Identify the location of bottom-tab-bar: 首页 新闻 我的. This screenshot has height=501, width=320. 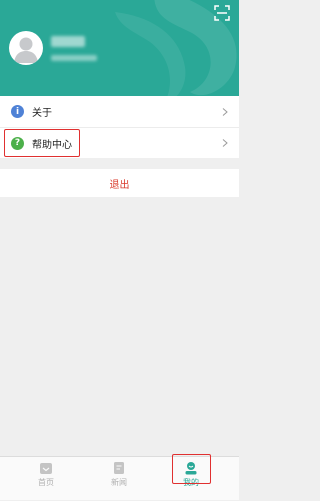
(119, 478).